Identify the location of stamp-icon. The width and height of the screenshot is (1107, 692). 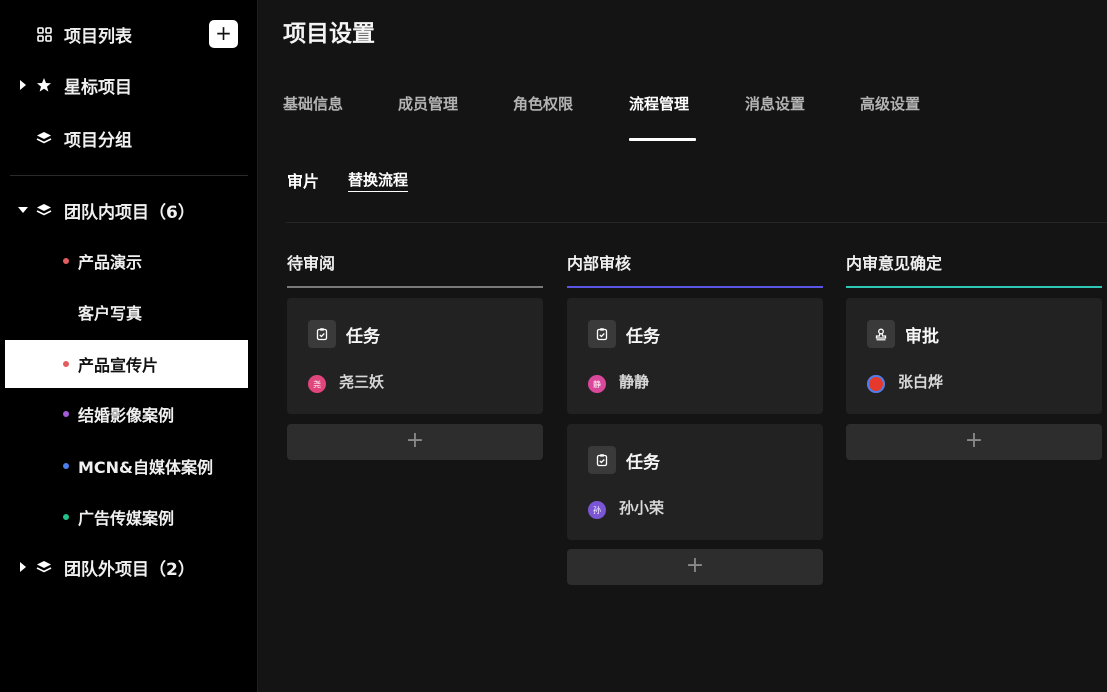
(881, 334).